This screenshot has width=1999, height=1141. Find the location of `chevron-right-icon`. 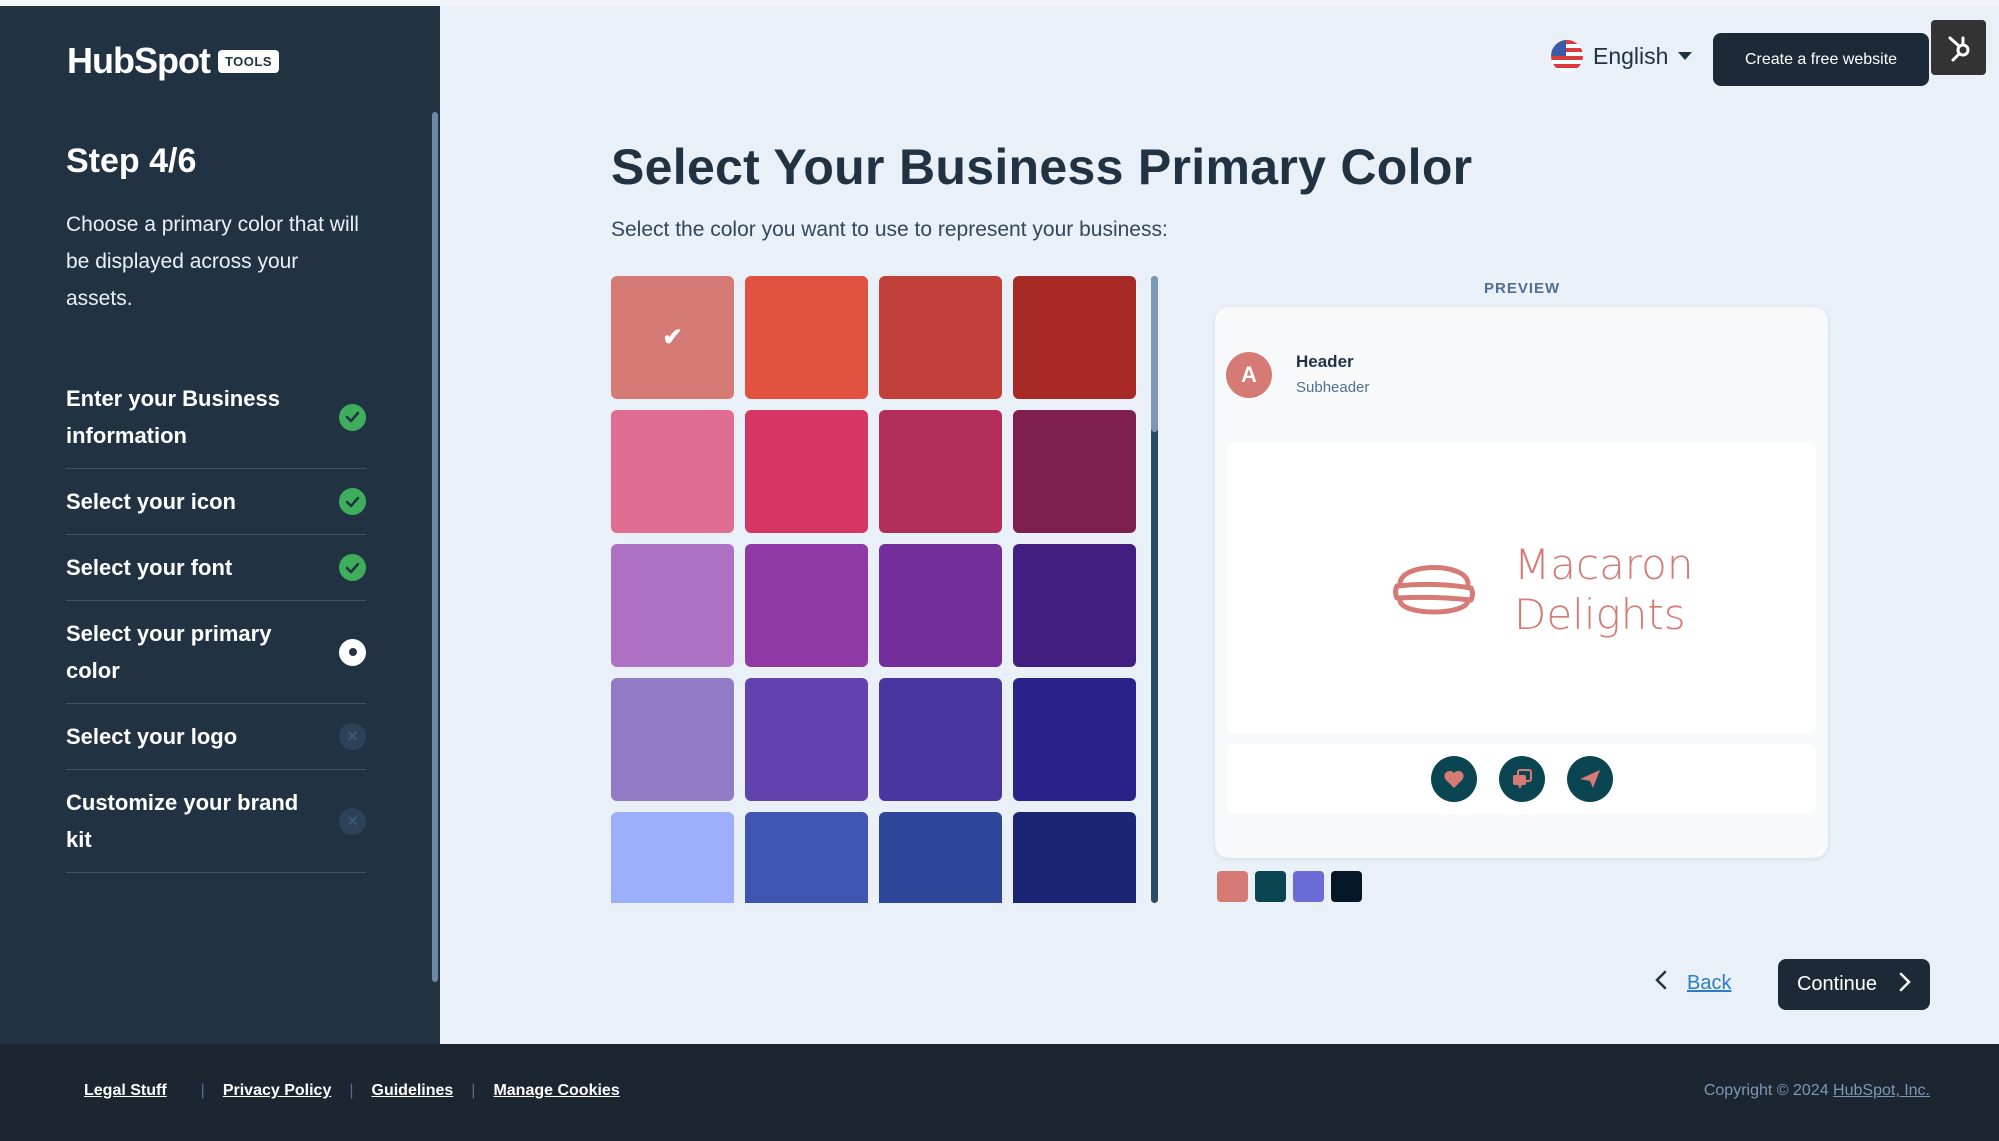

chevron-right-icon is located at coordinates (1905, 985).